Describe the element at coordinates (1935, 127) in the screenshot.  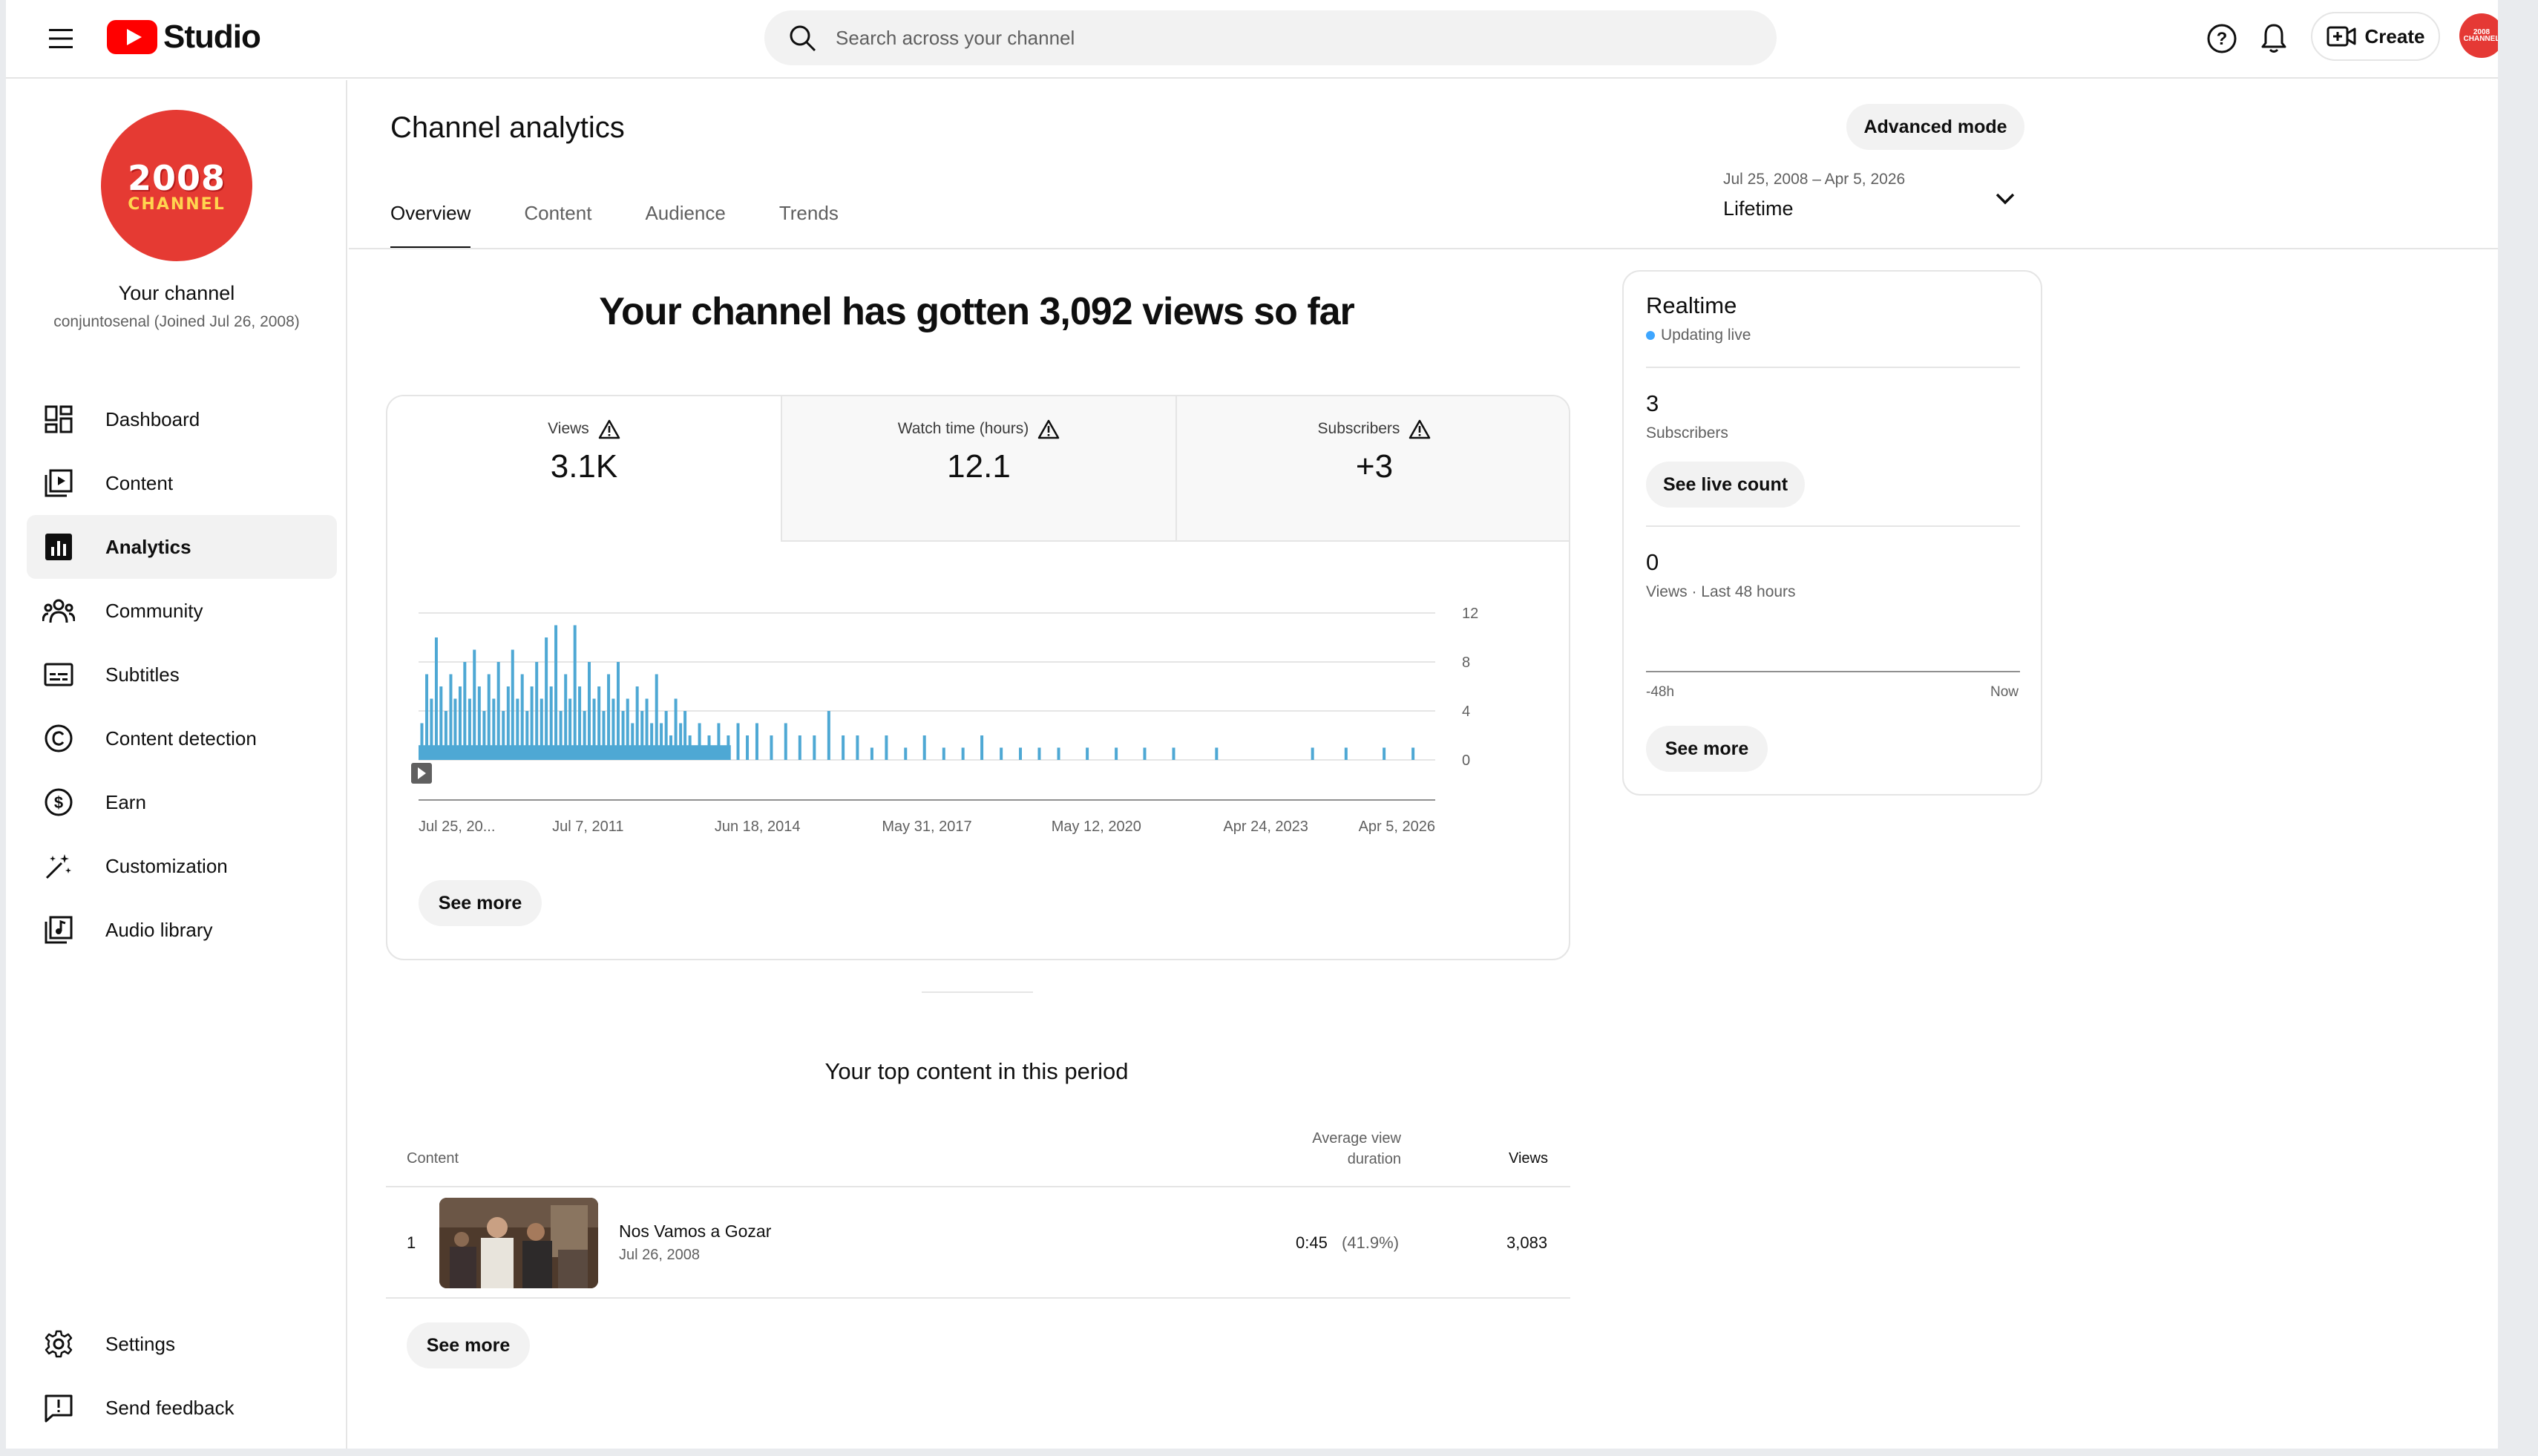
I see `advanced-mode-button: Advanced mode` at that location.